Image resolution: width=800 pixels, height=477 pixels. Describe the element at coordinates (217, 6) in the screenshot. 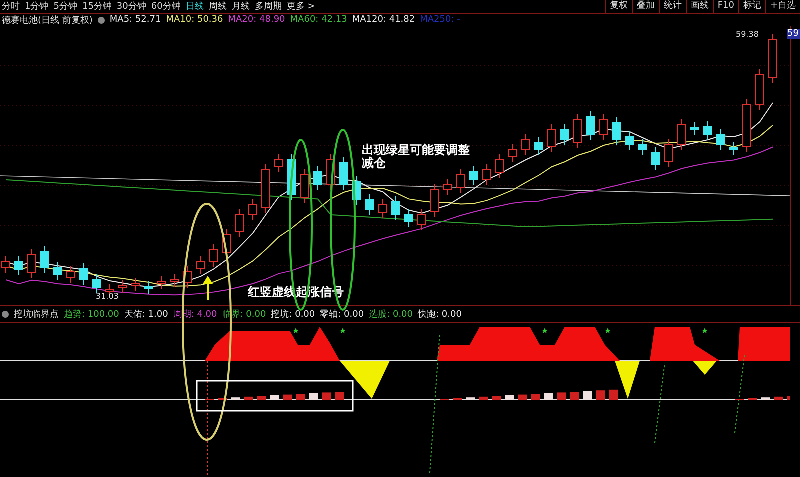

I see `period-tab: 周线` at that location.